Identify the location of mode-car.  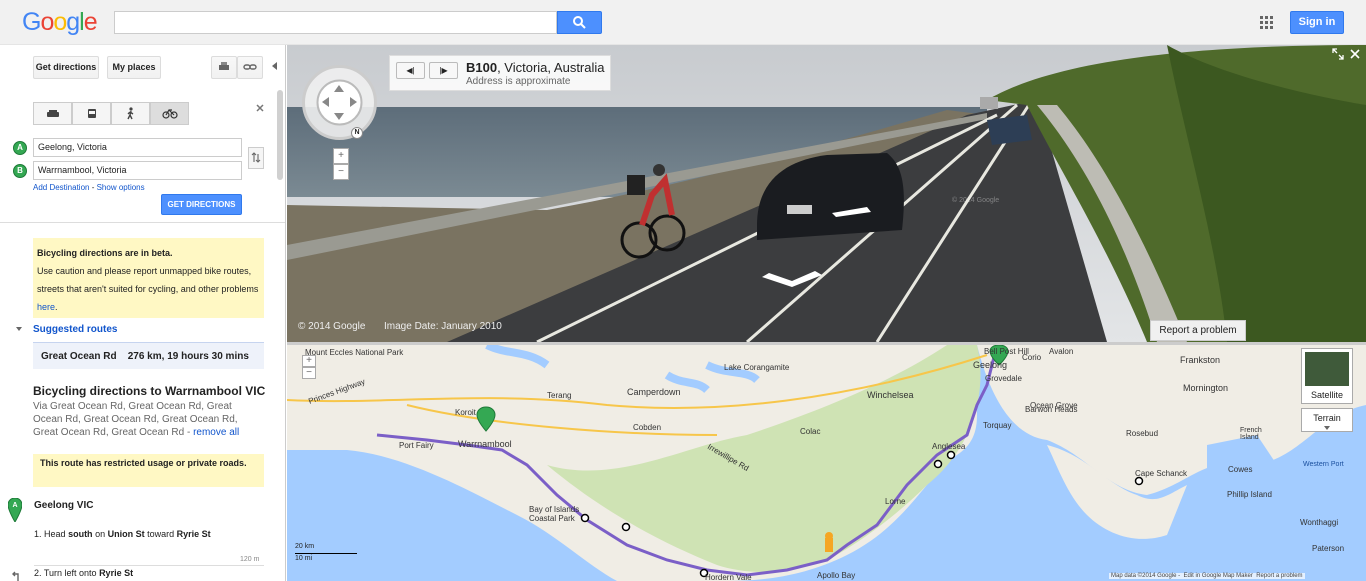
(52, 113).